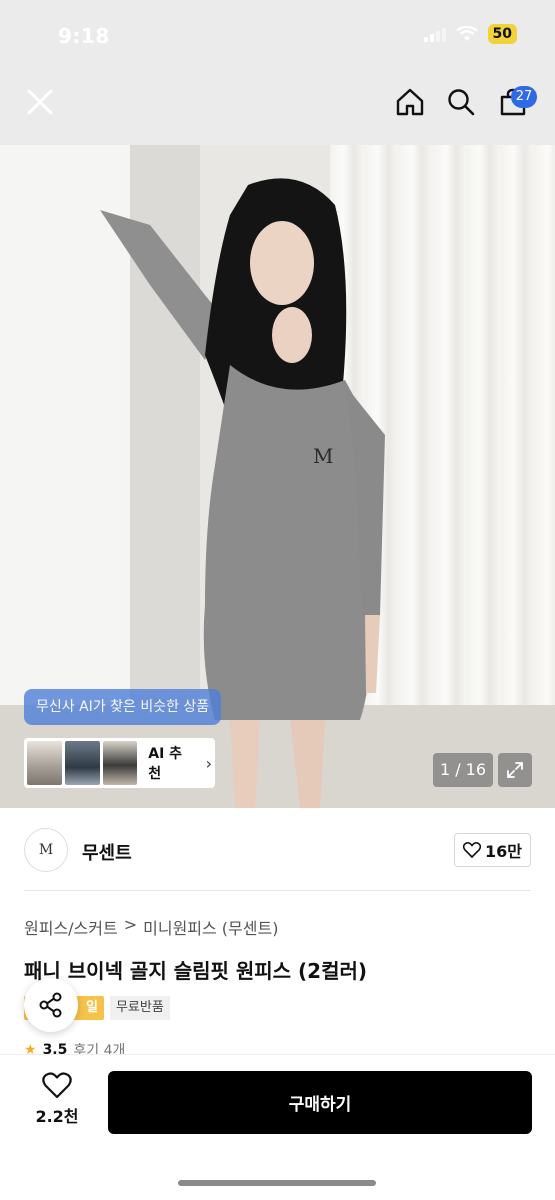  I want to click on home-indicator, so click(277, 1183).